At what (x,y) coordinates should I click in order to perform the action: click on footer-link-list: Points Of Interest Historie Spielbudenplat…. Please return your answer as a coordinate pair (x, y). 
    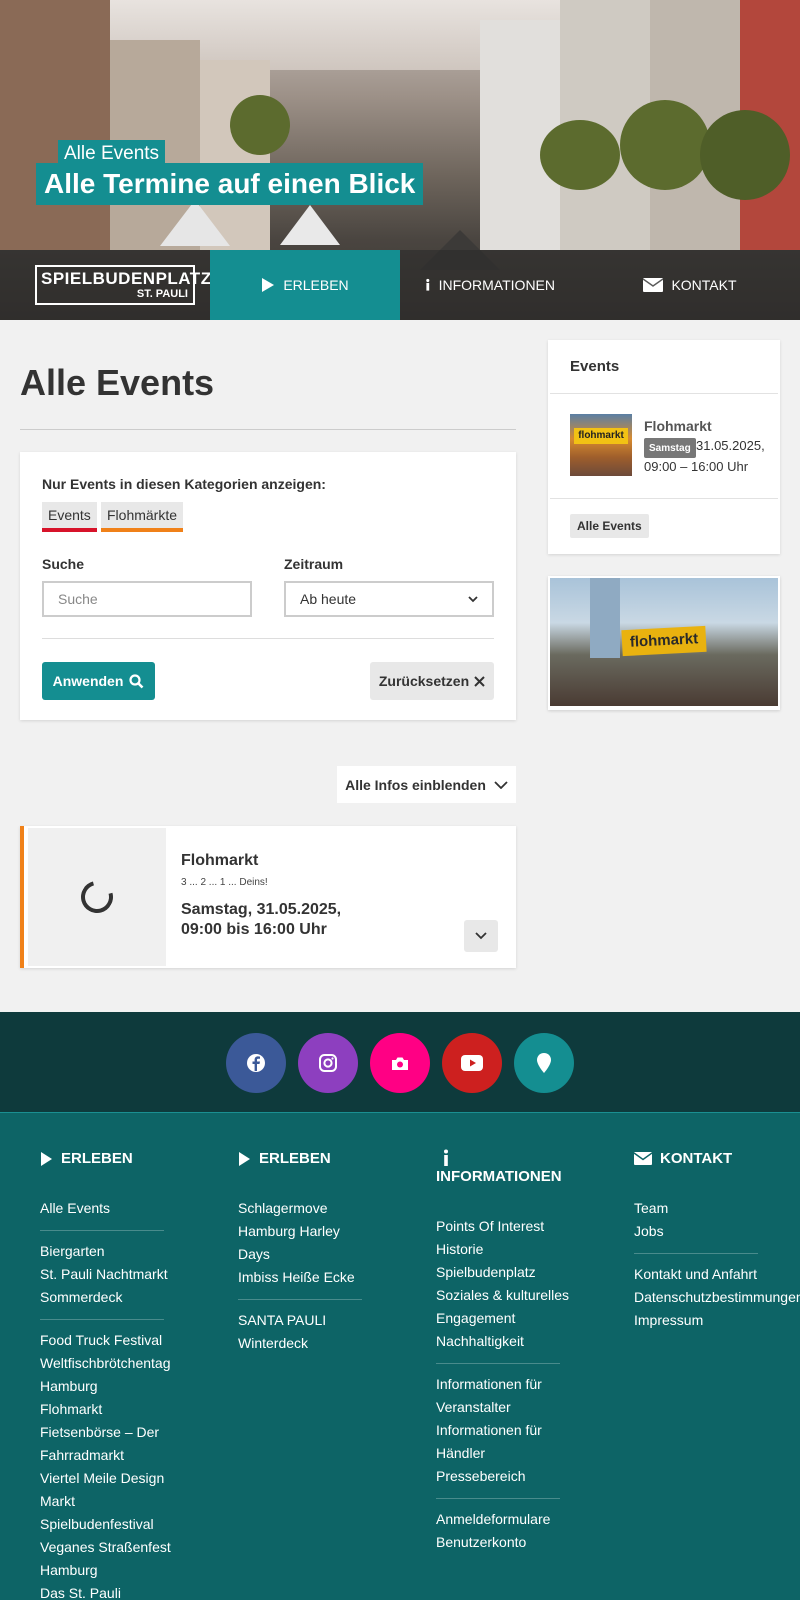
    Looking at the image, I should click on (502, 1384).